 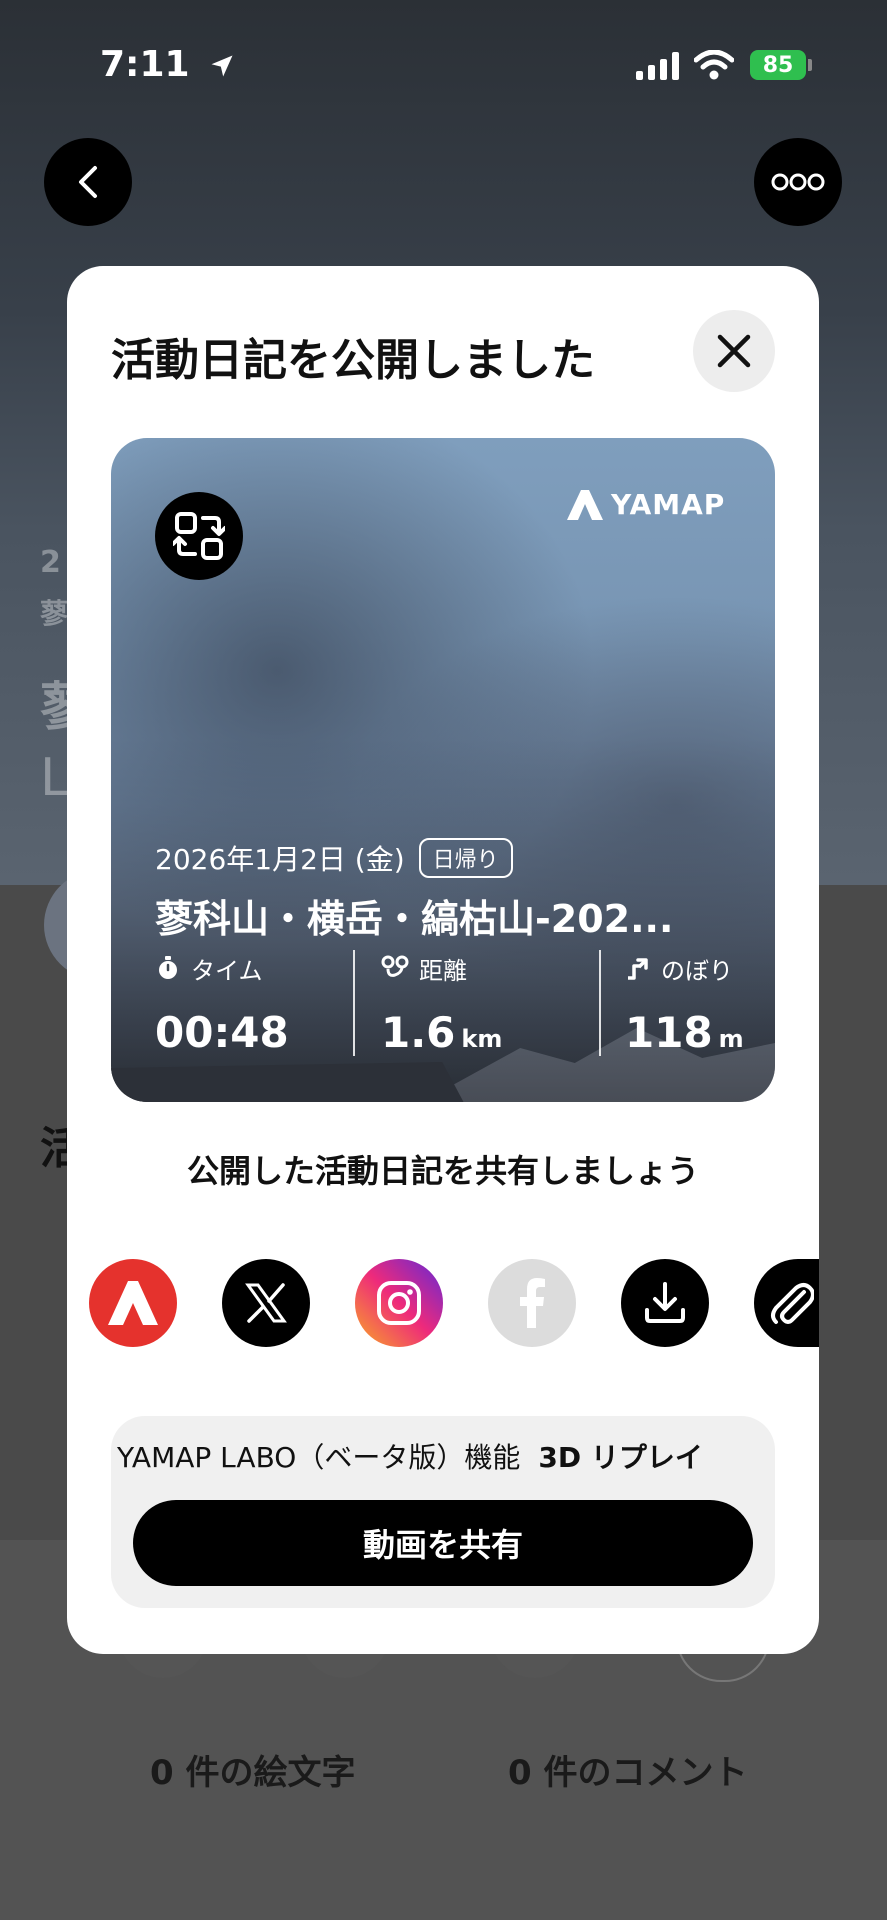 I want to click on location-arrow-icon, so click(x=222, y=66).